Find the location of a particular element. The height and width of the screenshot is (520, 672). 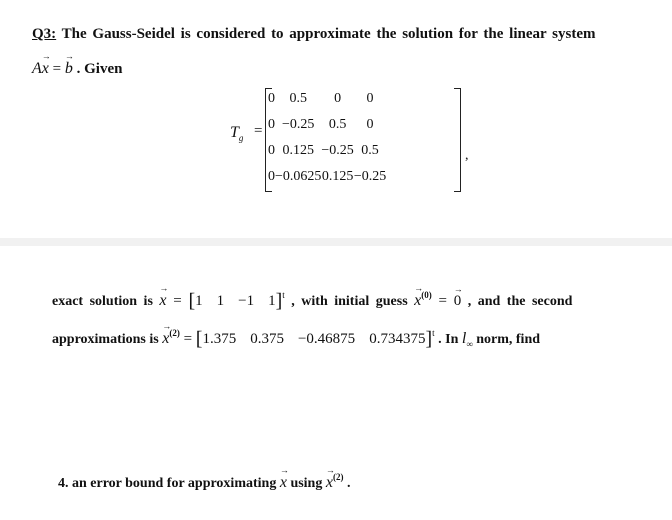

matrix-row: 0 −0.25 0.5 0 is located at coordinates (321, 124).